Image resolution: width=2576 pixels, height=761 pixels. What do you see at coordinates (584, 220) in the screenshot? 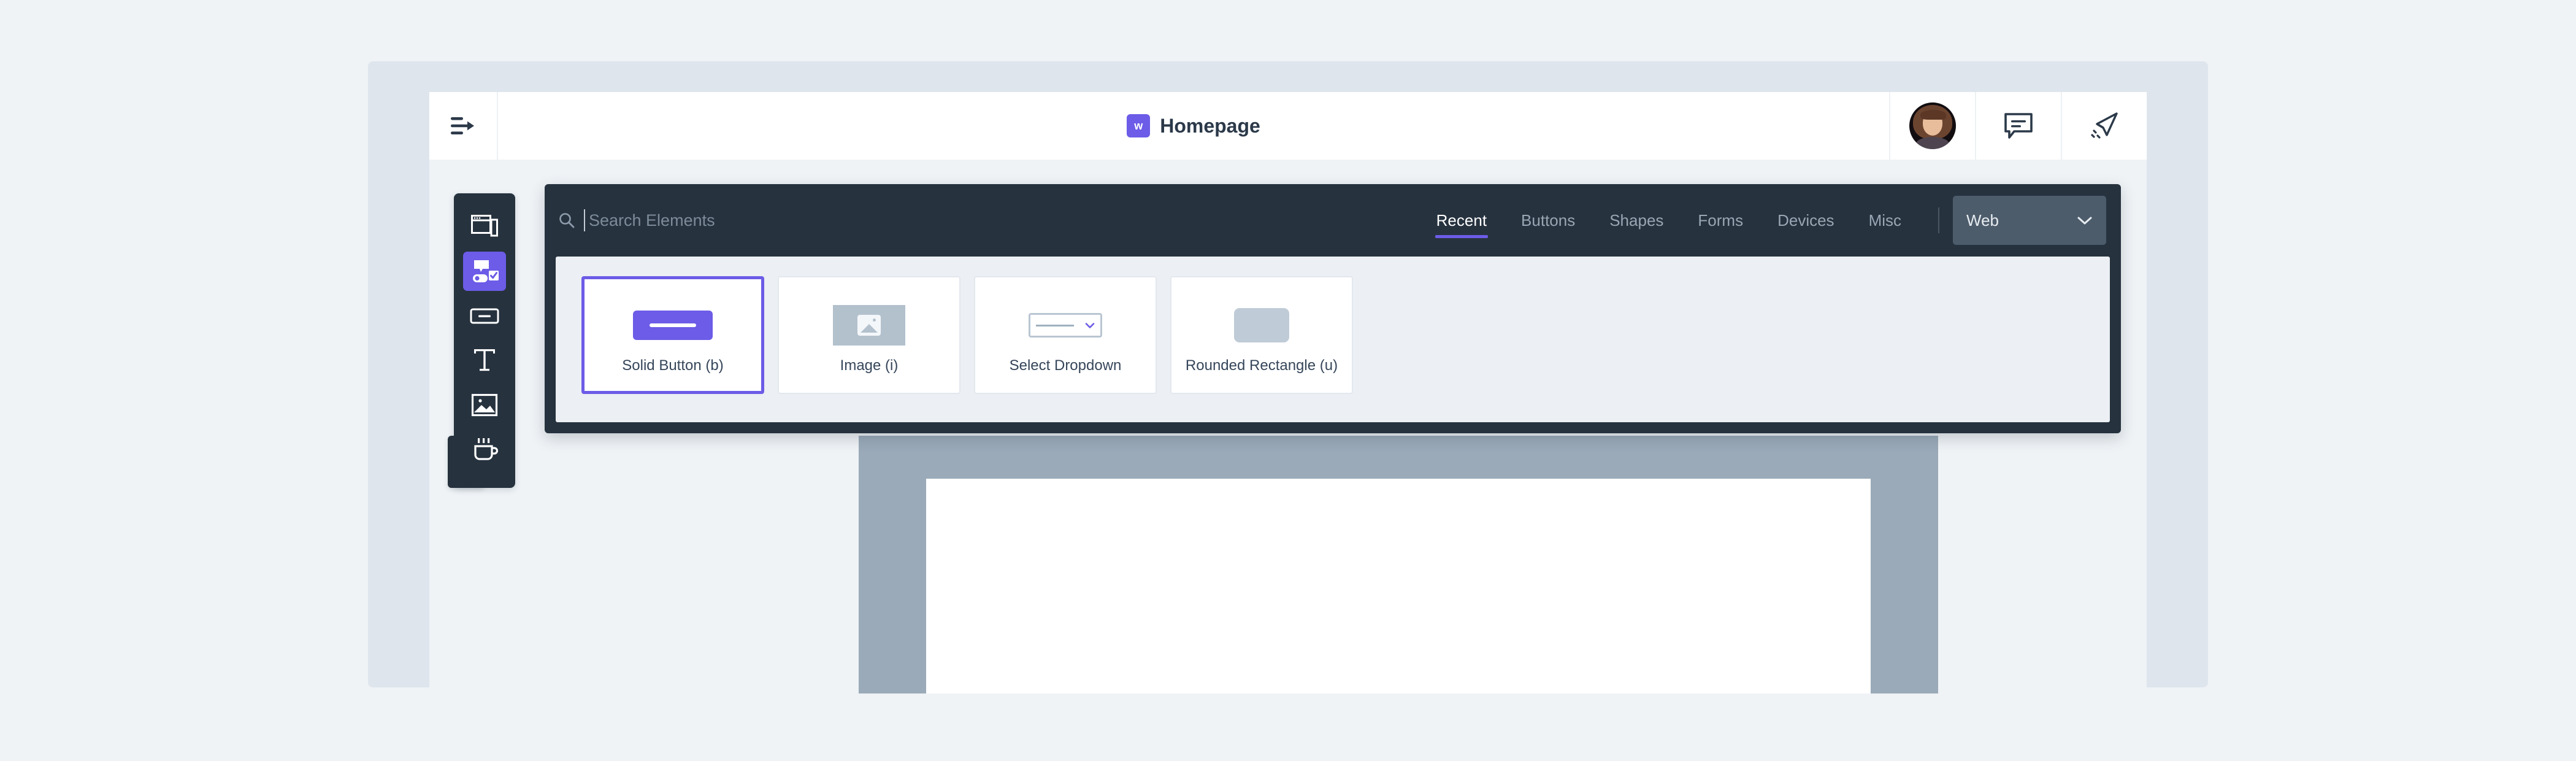
I see `text-cursor` at bounding box center [584, 220].